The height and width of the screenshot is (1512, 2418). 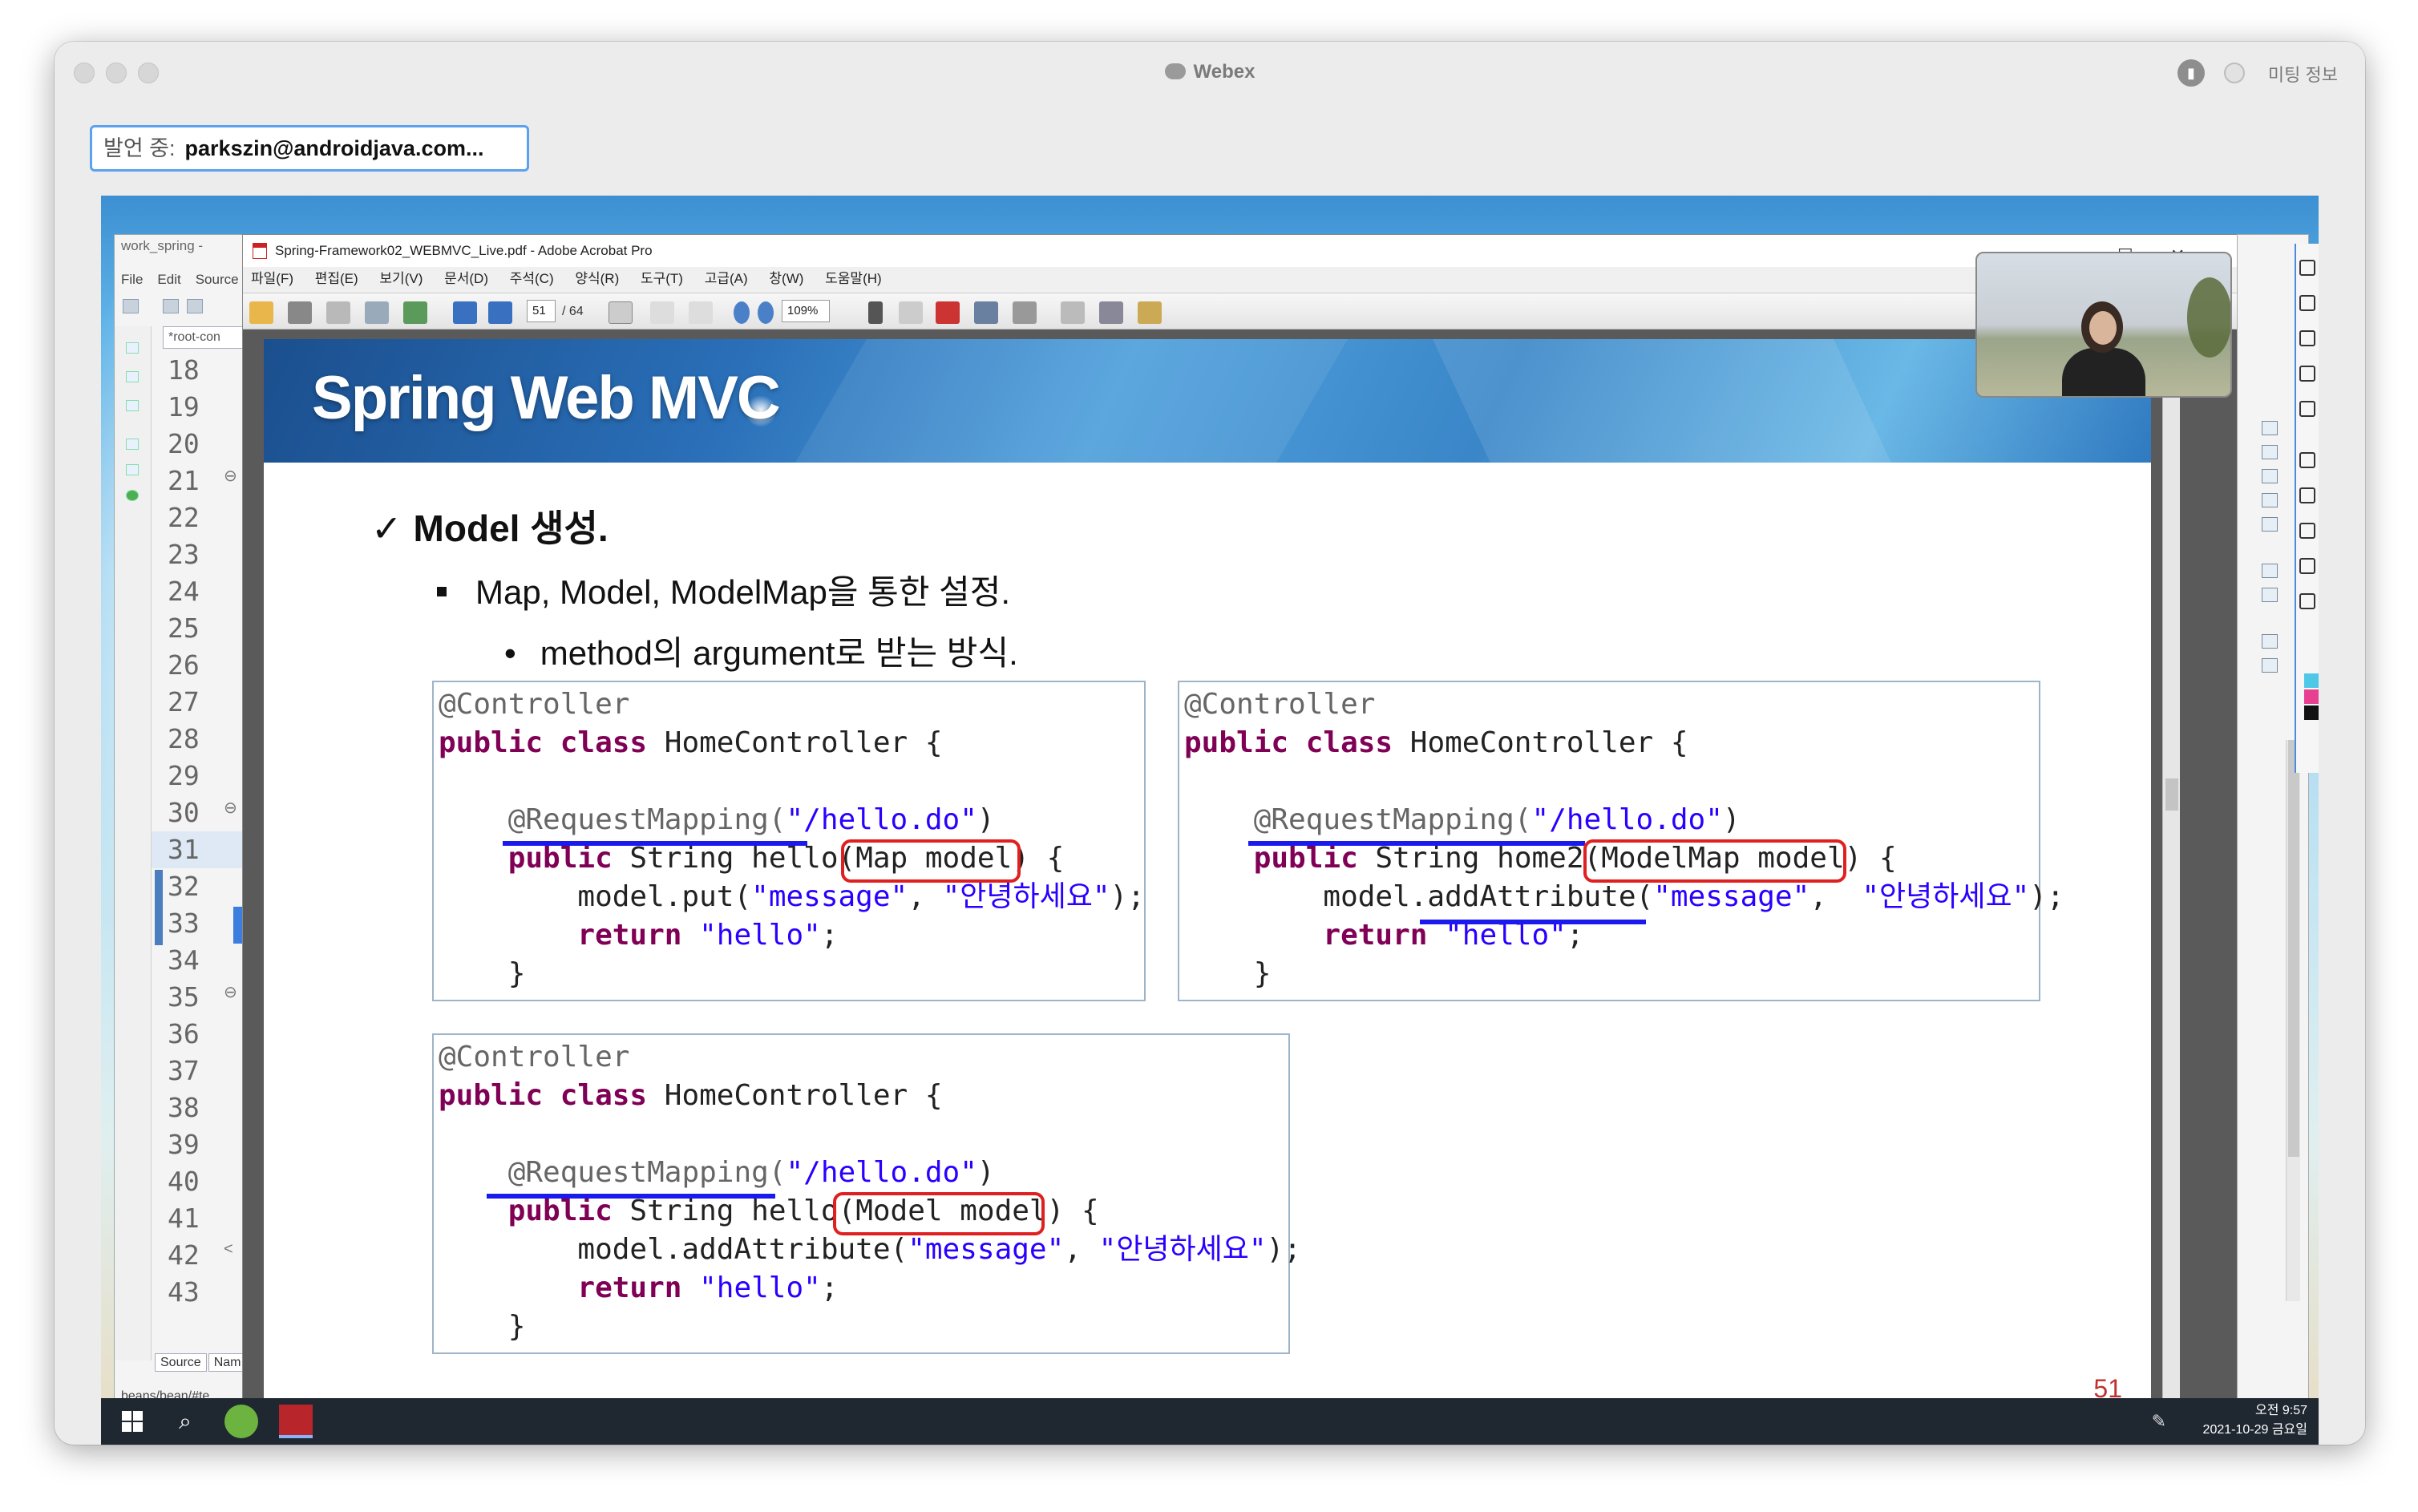 I want to click on run-icon, so click(x=132, y=496).